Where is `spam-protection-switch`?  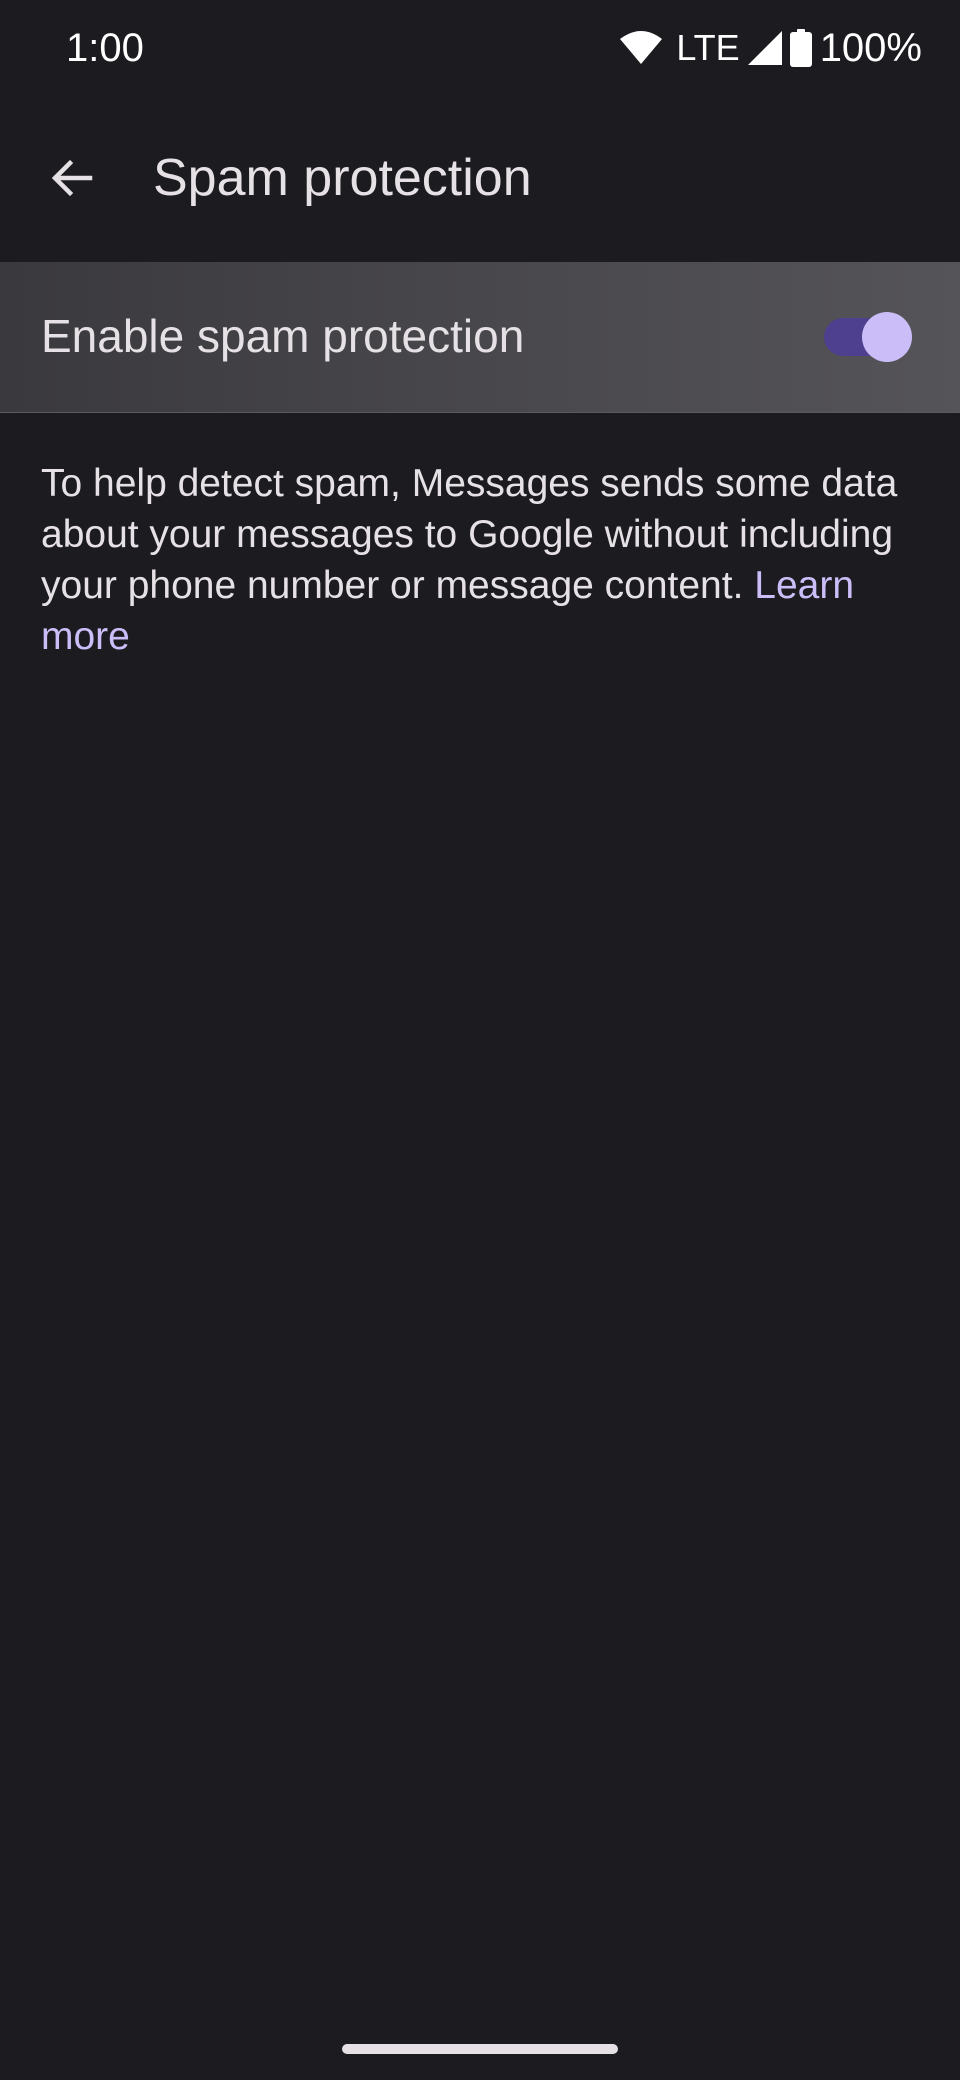 spam-protection-switch is located at coordinates (868, 337).